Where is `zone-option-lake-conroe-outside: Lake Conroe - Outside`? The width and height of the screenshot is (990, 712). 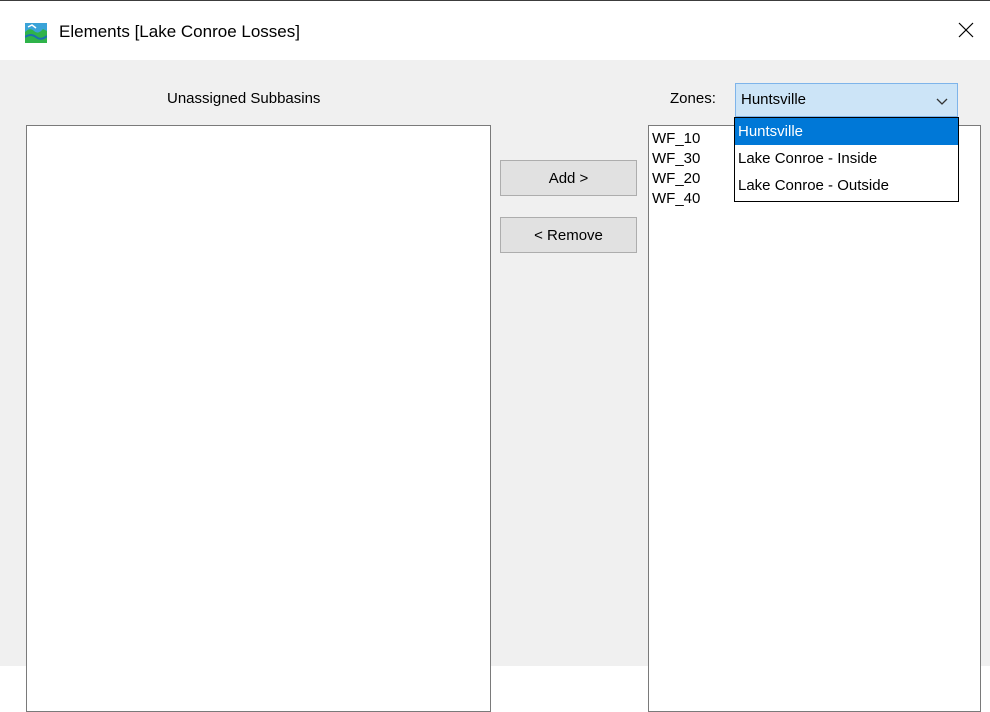 zone-option-lake-conroe-outside: Lake Conroe - Outside is located at coordinates (846, 185).